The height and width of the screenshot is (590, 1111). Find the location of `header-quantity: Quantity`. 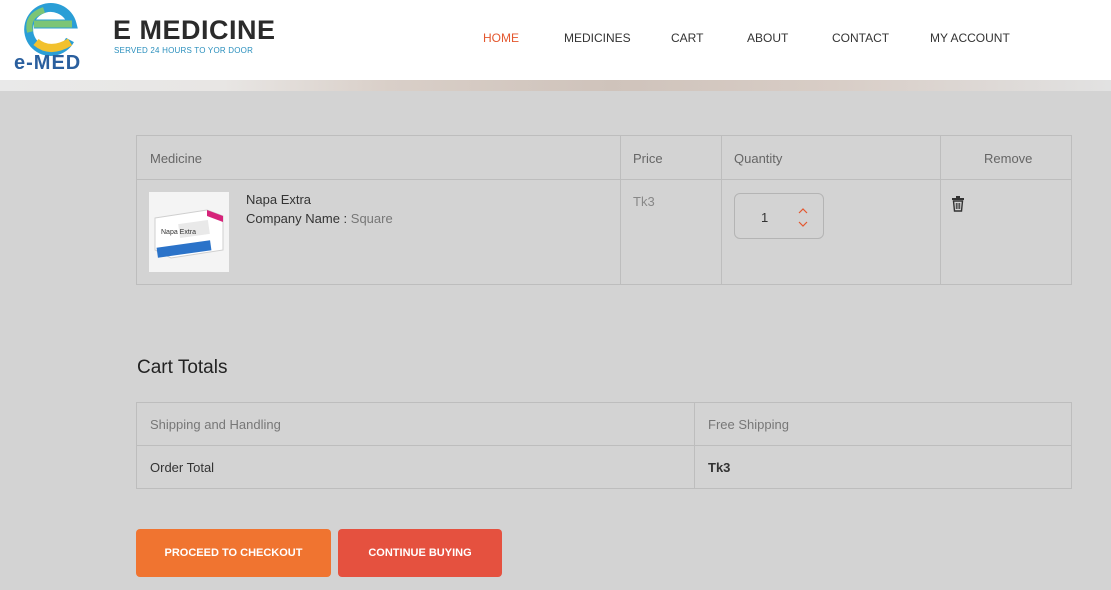

header-quantity: Quantity is located at coordinates (758, 158).